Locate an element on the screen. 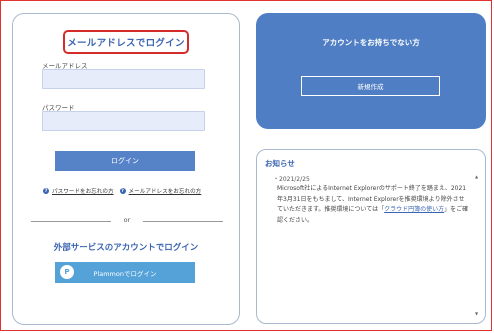 This screenshot has height=333, width=494. divider-left is located at coordinates (71, 221).